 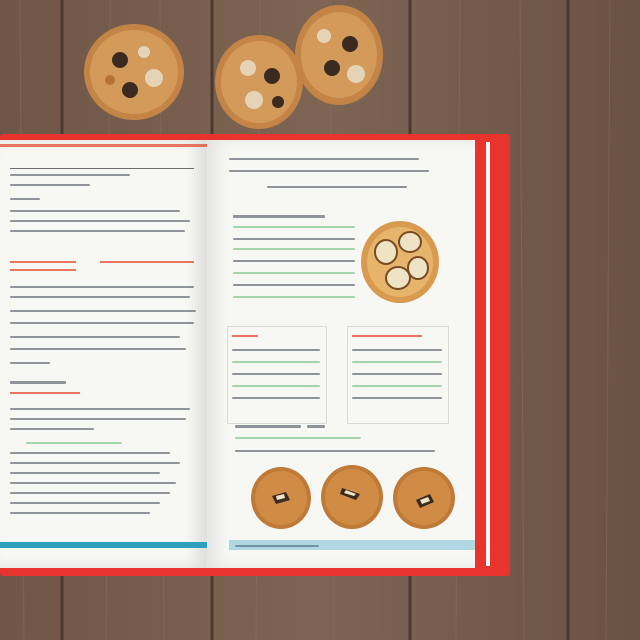 What do you see at coordinates (134, 72) in the screenshot?
I see `cookie-top-left` at bounding box center [134, 72].